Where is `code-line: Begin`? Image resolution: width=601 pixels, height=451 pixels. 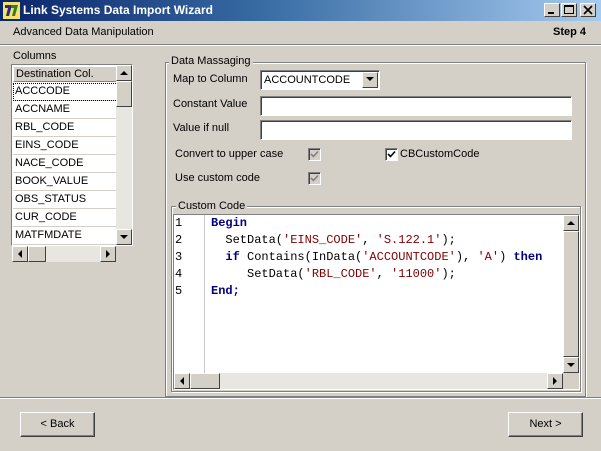
code-line: Begin is located at coordinates (229, 223).